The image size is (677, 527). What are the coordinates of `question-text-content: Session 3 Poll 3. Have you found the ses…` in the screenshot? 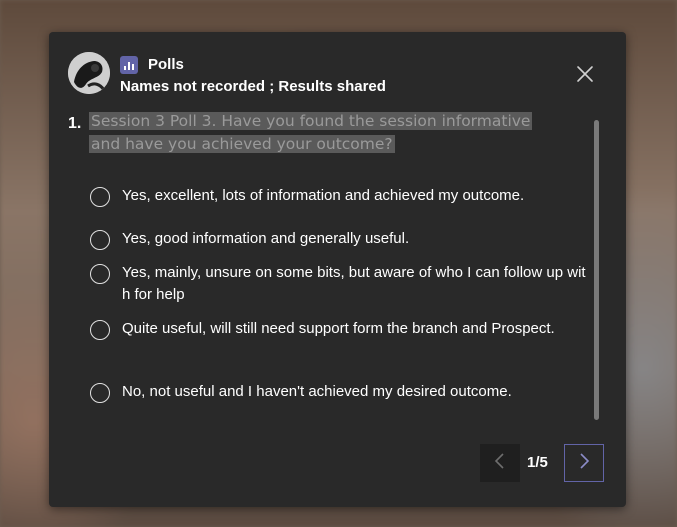 It's located at (311, 132).